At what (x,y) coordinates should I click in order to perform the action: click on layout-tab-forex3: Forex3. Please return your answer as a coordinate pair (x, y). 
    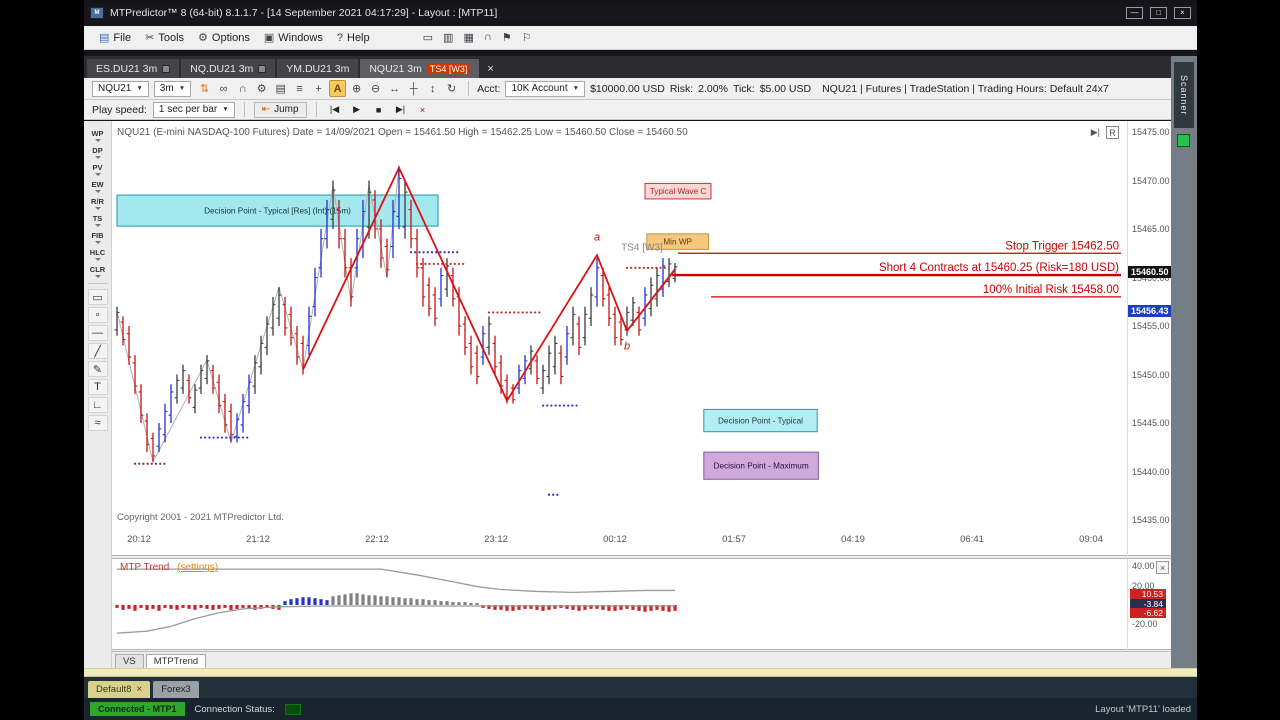
    Looking at the image, I should click on (176, 689).